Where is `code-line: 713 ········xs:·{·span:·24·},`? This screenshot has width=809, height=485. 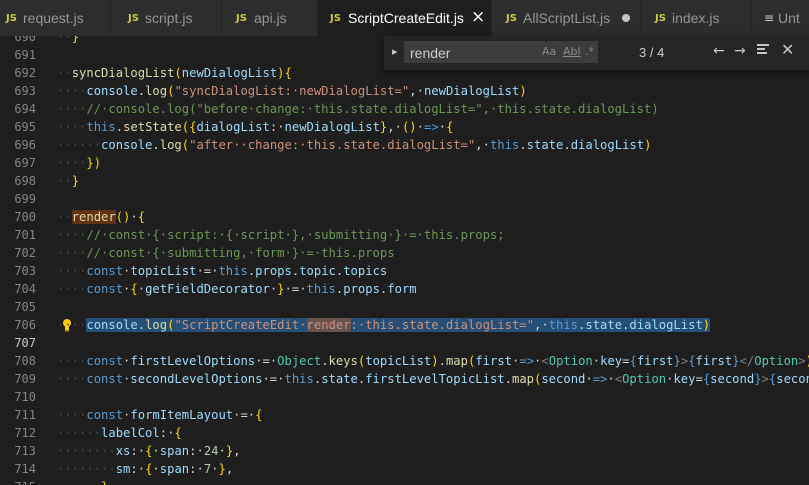 code-line: 713 ········xs:·{·span:·24·}, is located at coordinates (404, 451).